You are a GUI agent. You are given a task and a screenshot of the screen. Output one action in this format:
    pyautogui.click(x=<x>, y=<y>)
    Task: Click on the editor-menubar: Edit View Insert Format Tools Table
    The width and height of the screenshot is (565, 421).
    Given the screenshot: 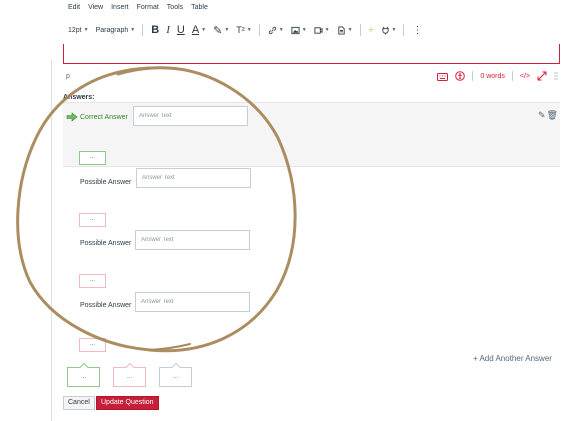 What is the action you would take?
    pyautogui.click(x=138, y=10)
    